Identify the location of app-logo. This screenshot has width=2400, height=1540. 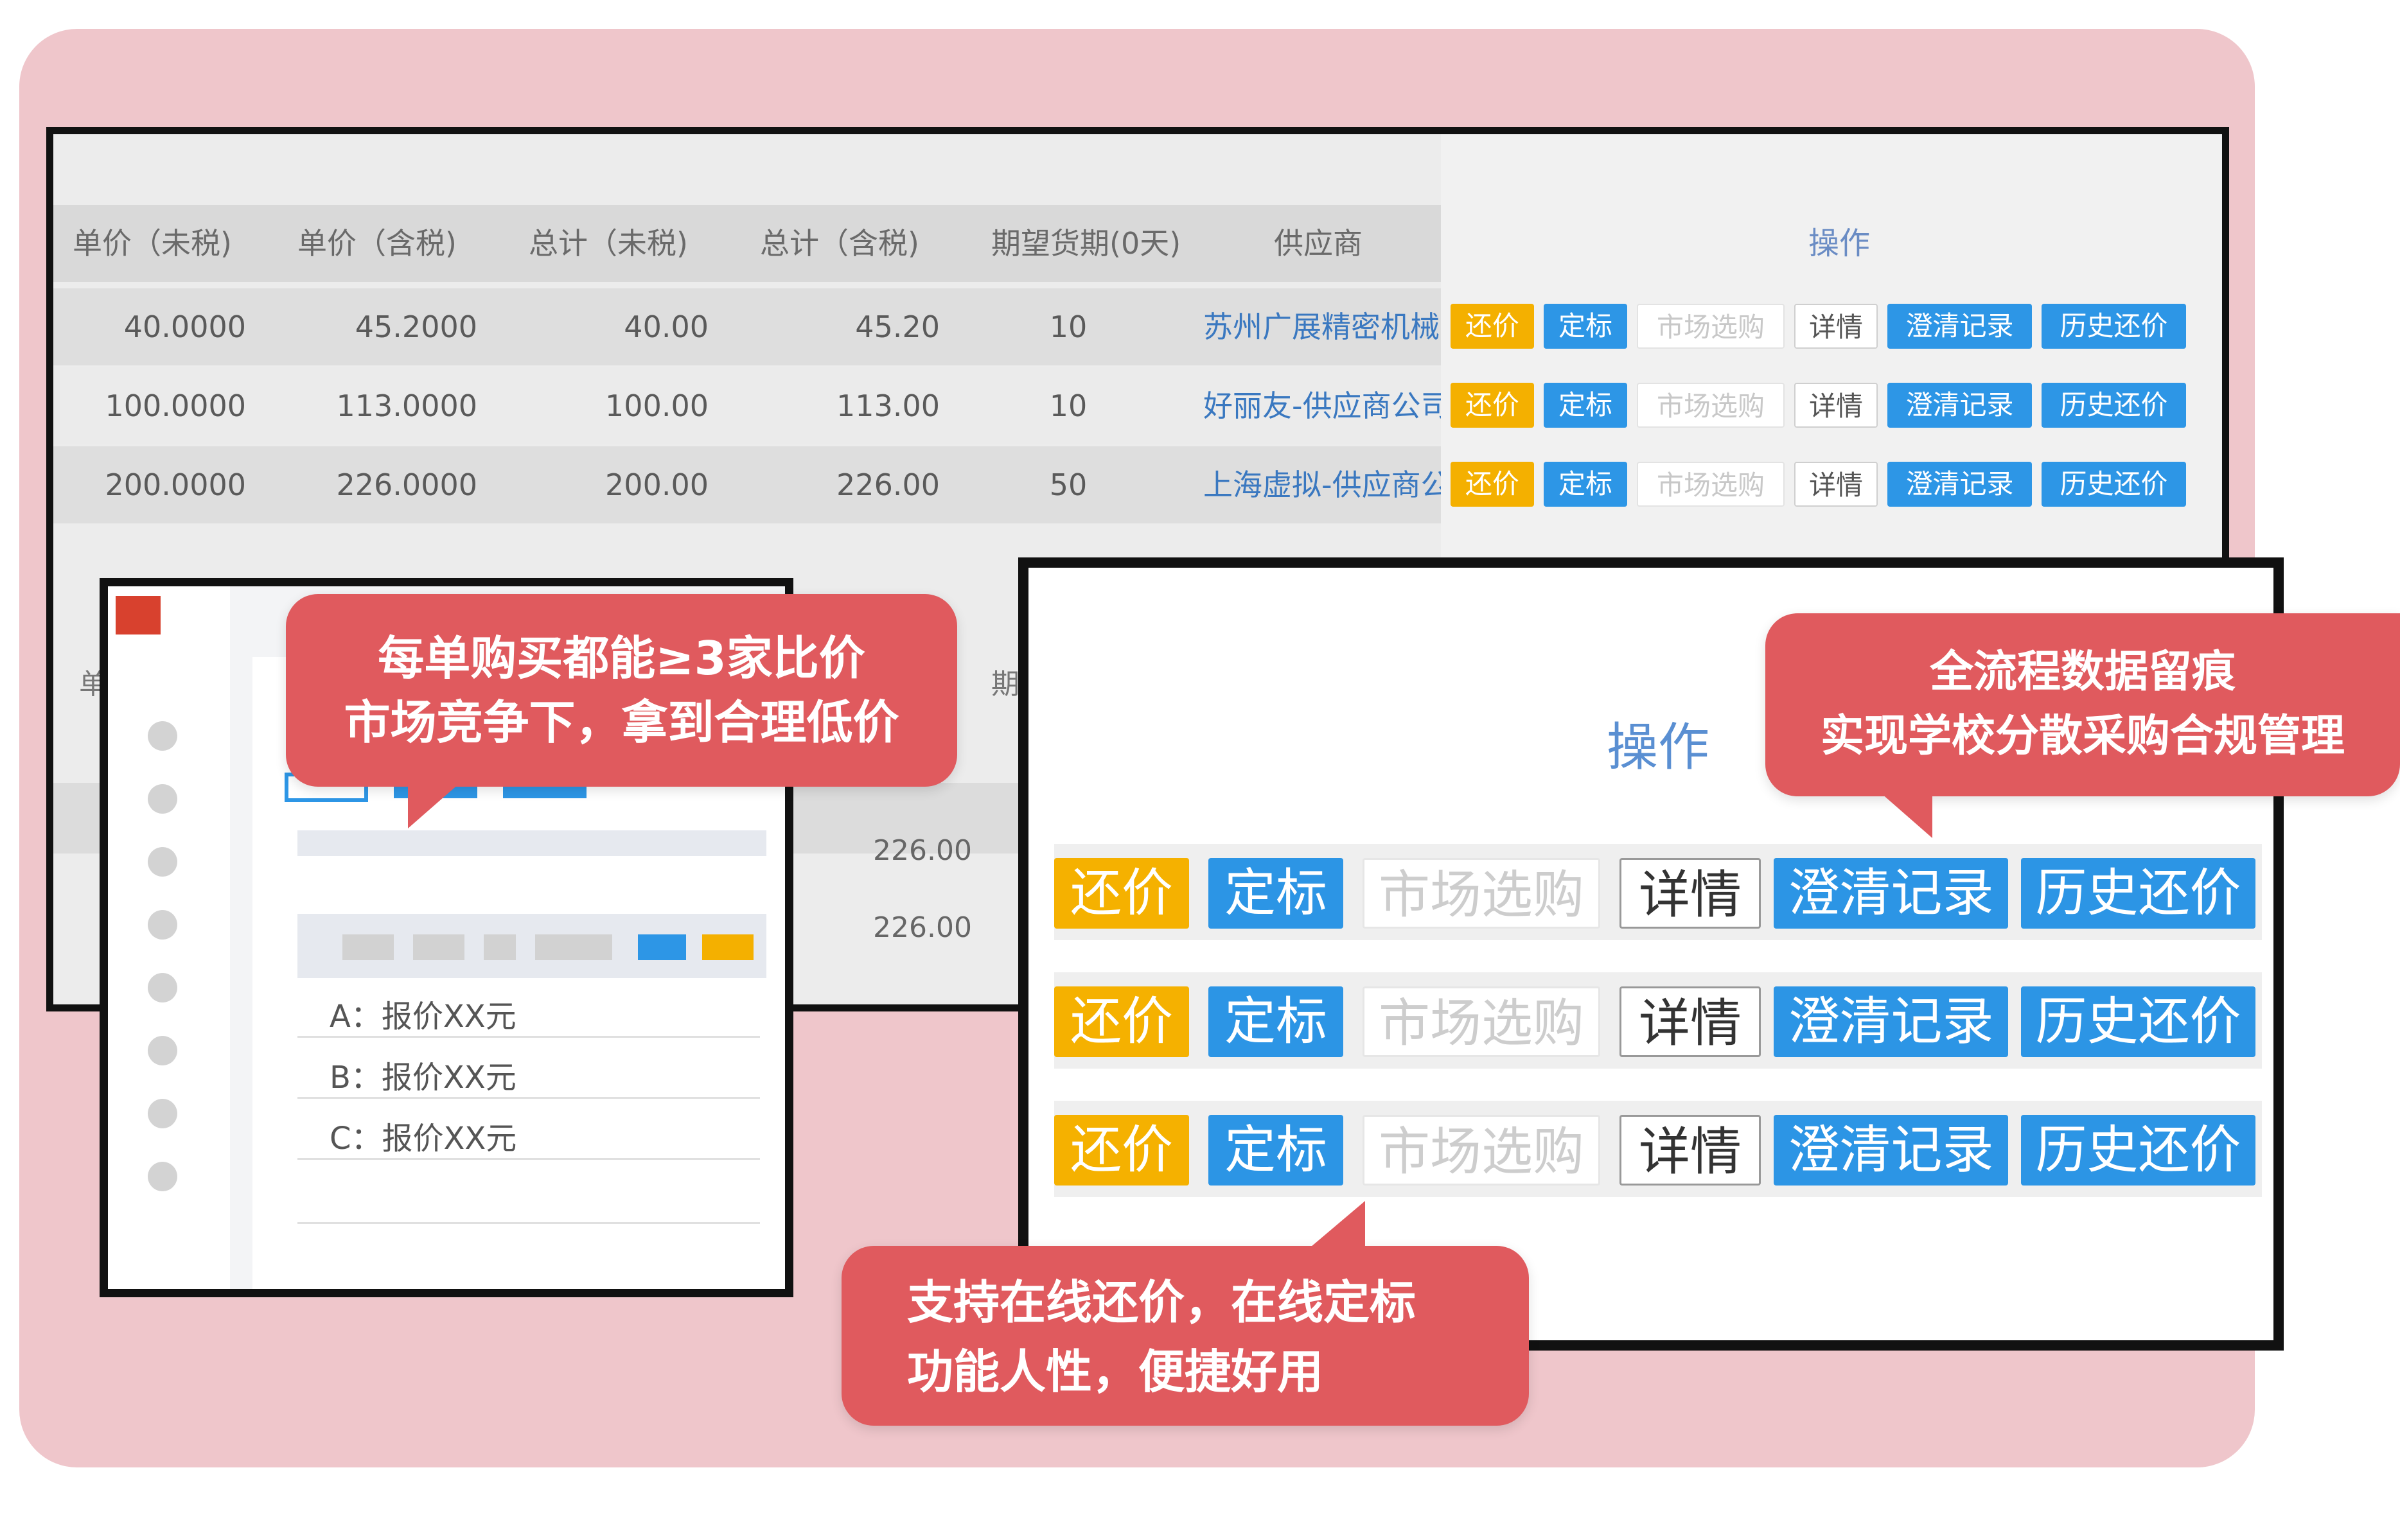
(138, 615).